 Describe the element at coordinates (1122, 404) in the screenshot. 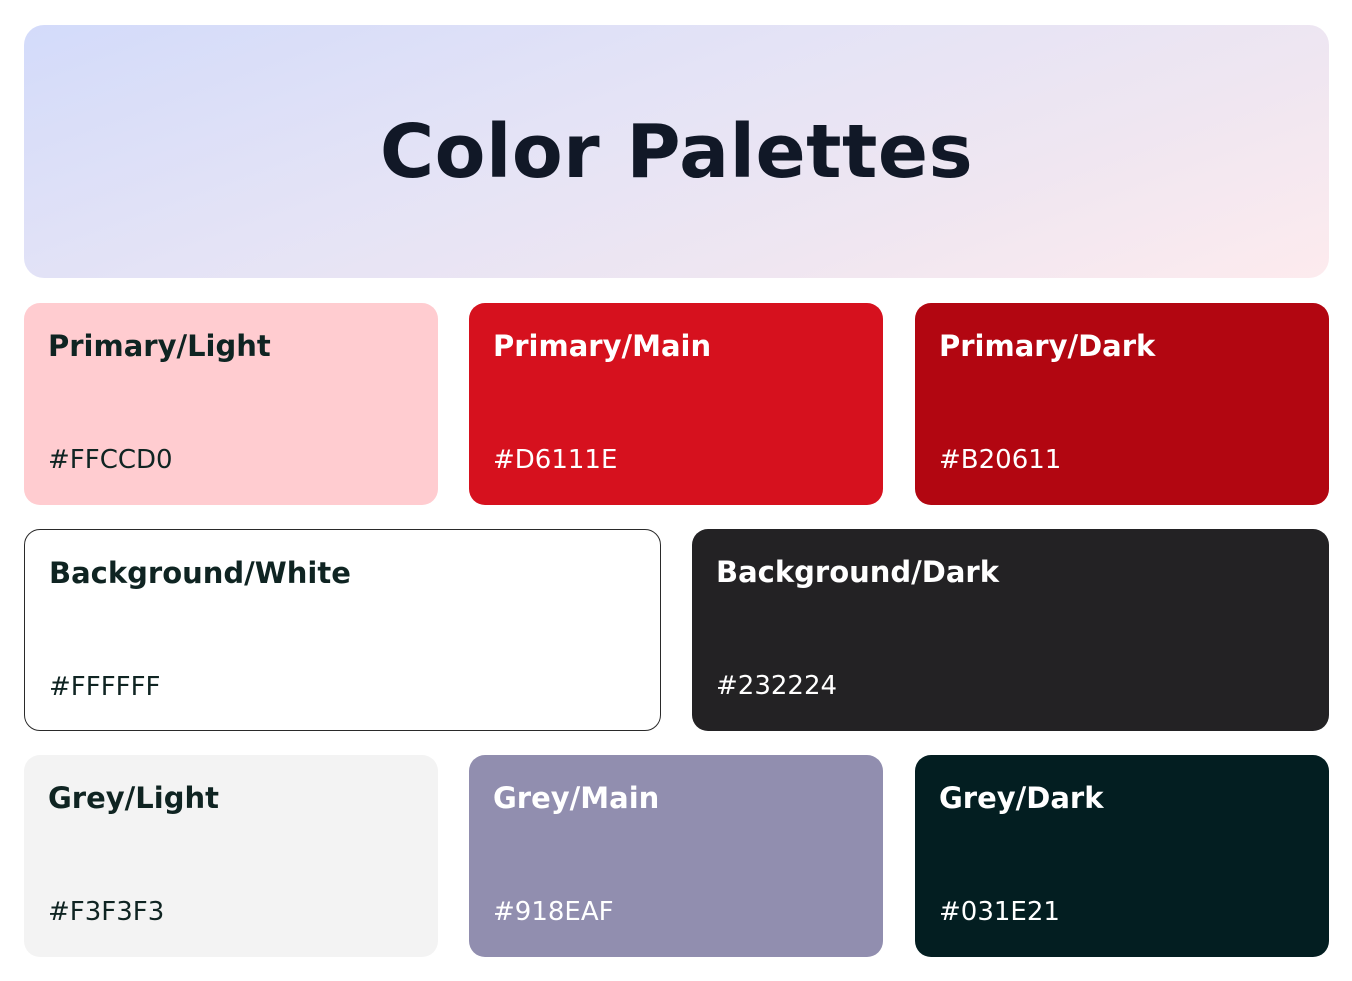

I see `swatch-primary-dark: Primary/Dark #B20611` at that location.